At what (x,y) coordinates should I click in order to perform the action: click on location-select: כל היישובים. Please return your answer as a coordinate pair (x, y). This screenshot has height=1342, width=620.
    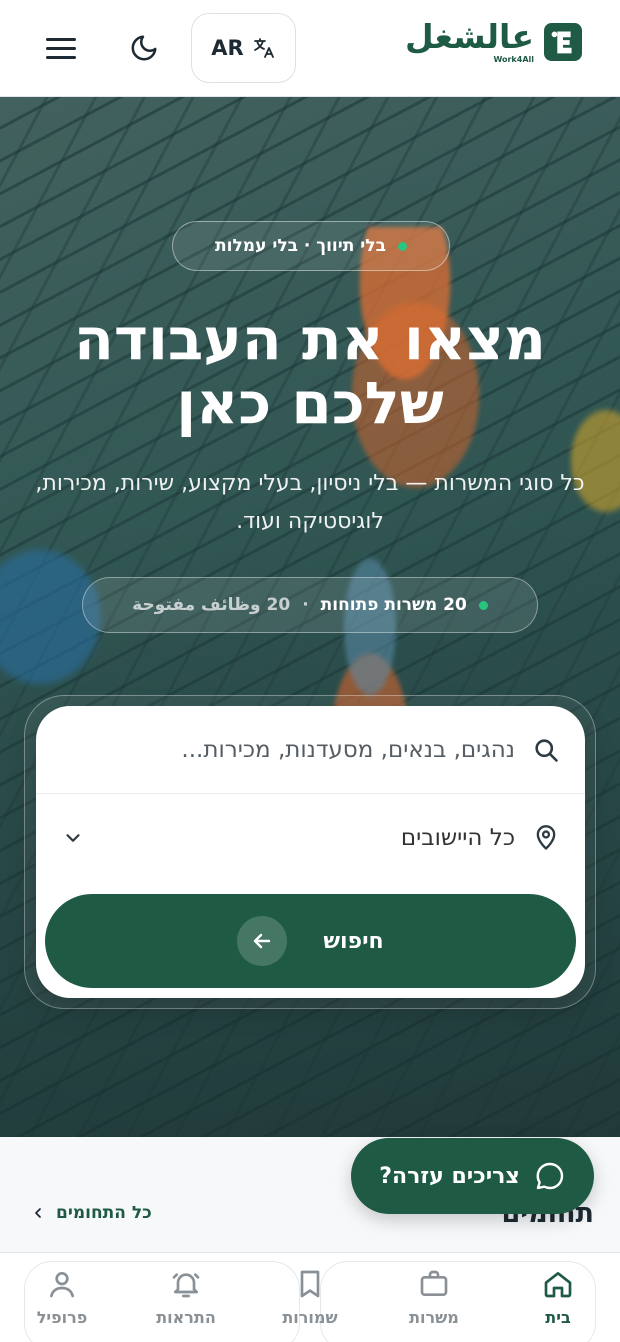
    Looking at the image, I should click on (310, 838).